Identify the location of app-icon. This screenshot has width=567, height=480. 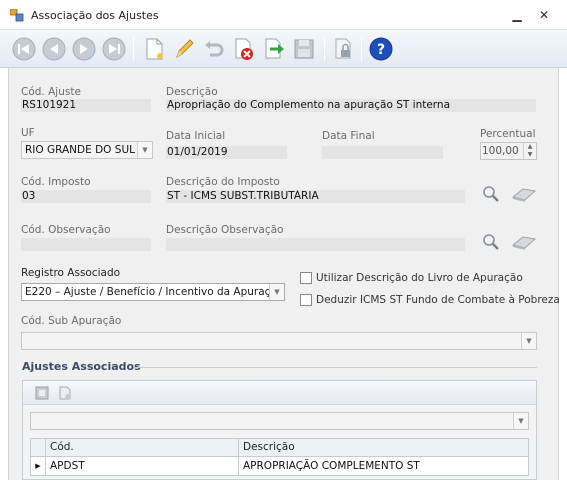
(17, 15).